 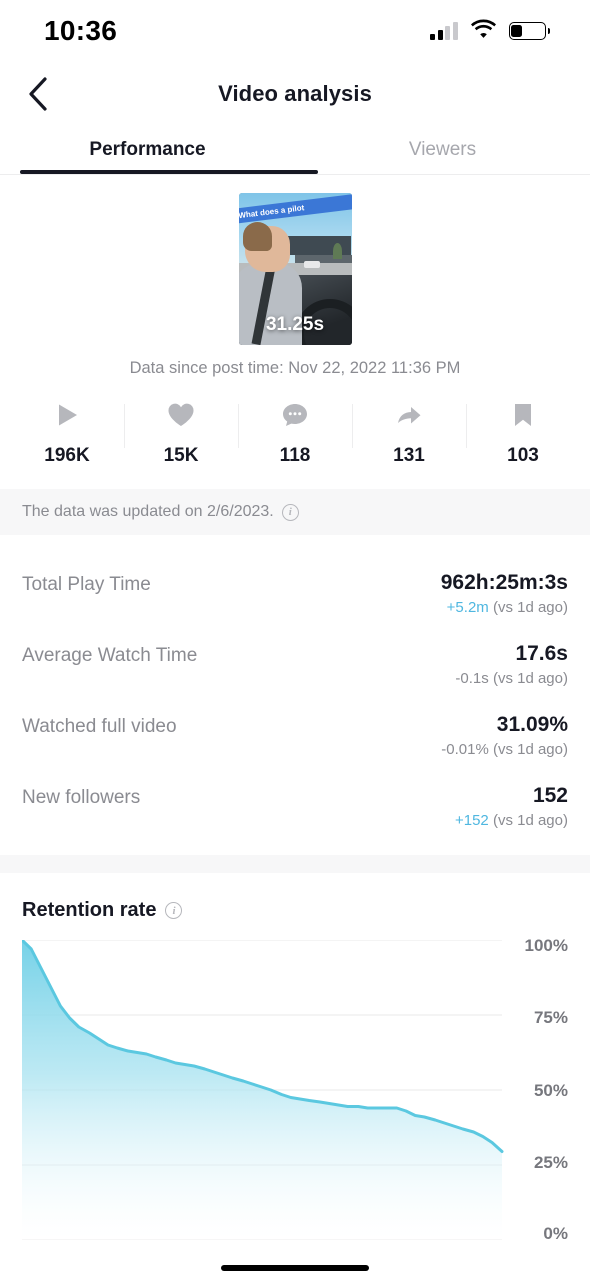 I want to click on y-tick-0: 0%, so click(x=555, y=1233).